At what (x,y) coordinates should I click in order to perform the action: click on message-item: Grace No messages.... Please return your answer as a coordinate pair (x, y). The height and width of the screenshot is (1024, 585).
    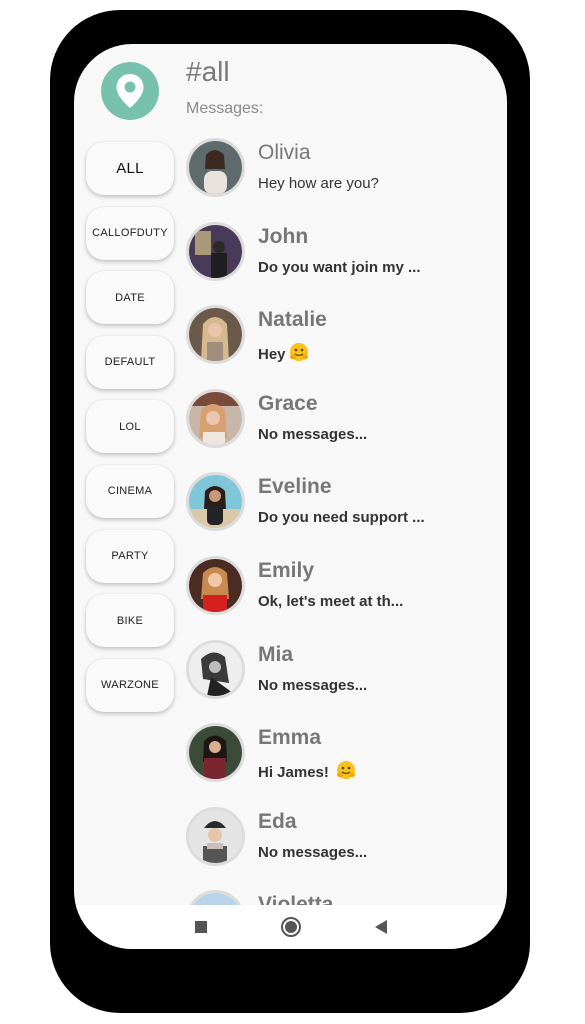
    Looking at the image, I should click on (336, 430).